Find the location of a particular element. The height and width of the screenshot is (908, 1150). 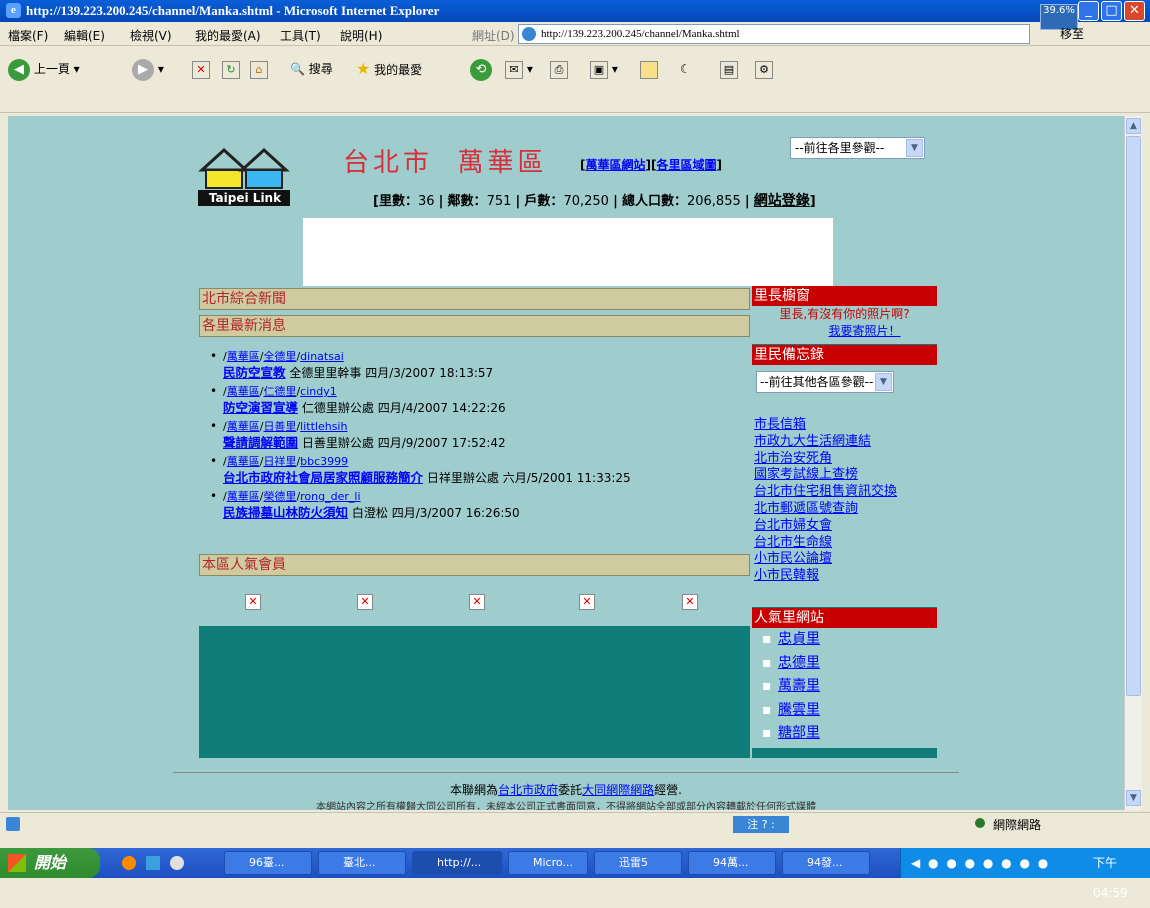

news-title-link: 民防空宣教 is located at coordinates (254, 372).